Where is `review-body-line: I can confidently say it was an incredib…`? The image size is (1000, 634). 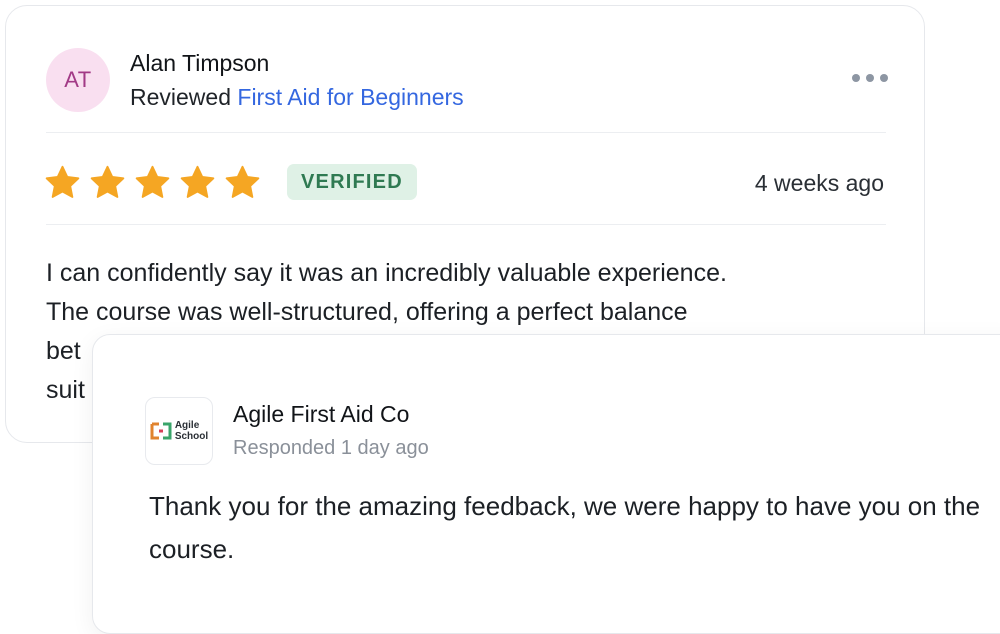
review-body-line: I can confidently say it was an incredib… is located at coordinates (386, 273).